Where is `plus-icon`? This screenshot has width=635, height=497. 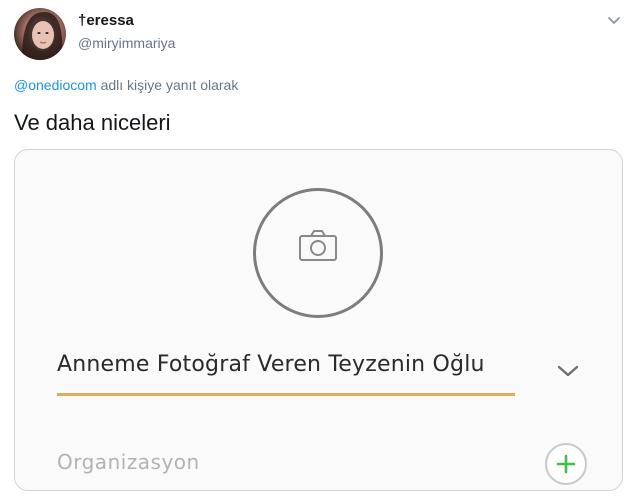 plus-icon is located at coordinates (566, 464).